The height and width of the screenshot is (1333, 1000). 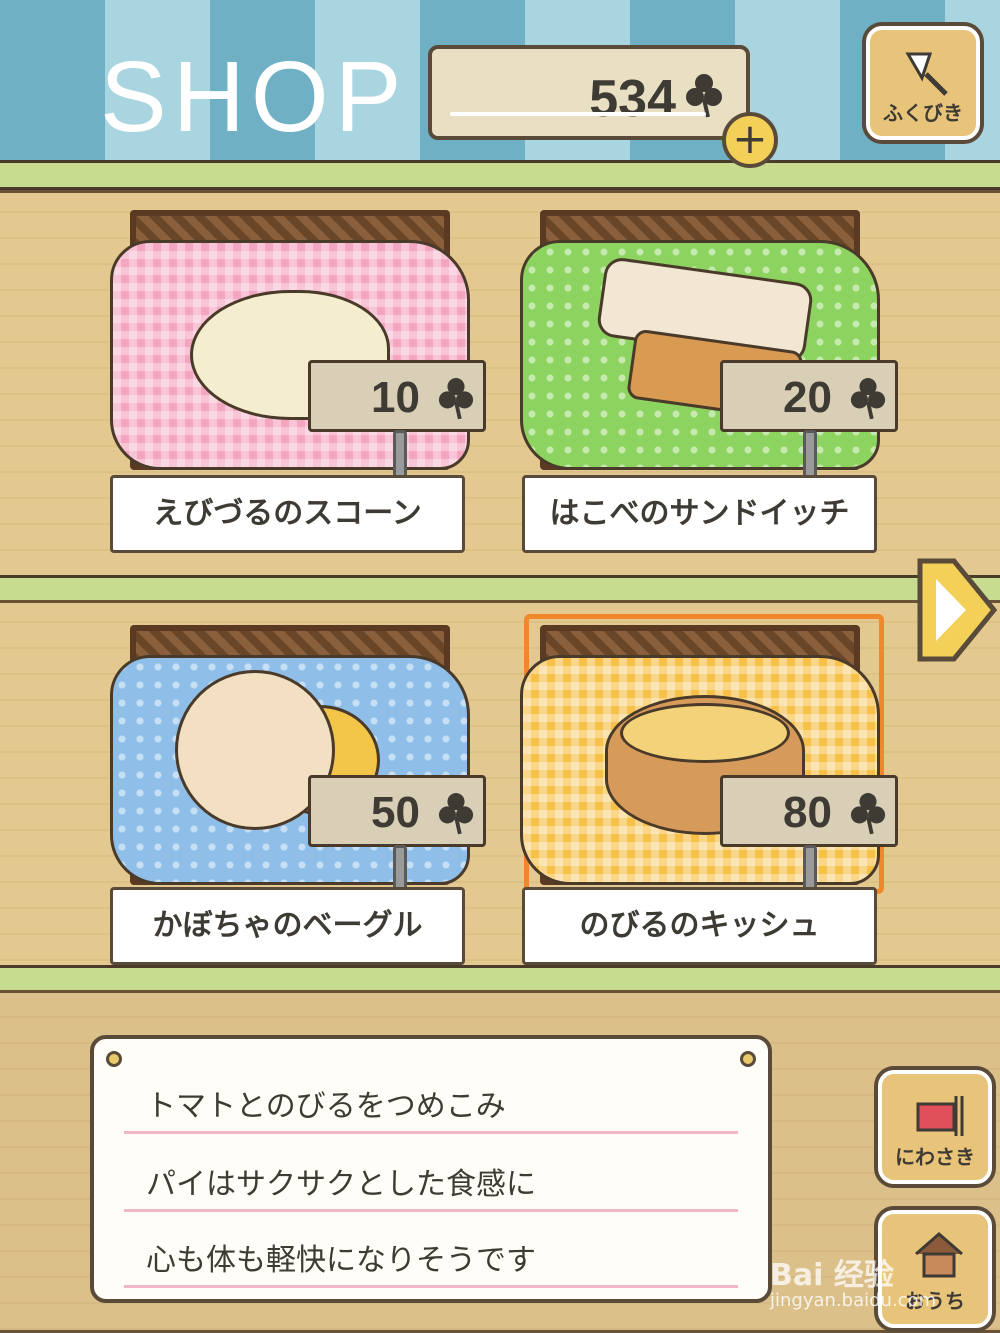 What do you see at coordinates (923, 113) in the screenshot?
I see `lottery-label: ふくびき` at bounding box center [923, 113].